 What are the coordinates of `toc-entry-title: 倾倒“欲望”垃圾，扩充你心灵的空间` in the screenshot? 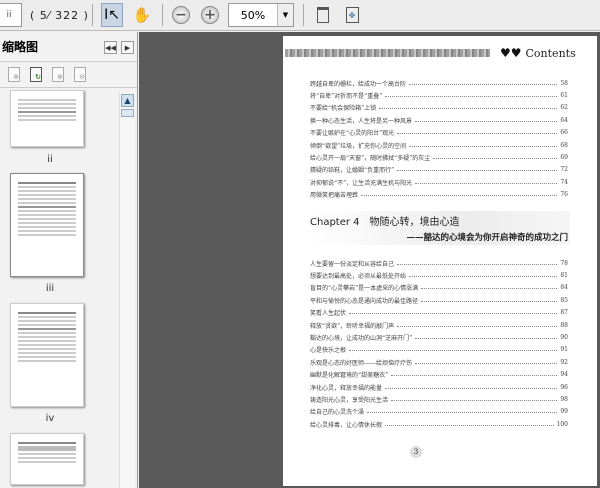 It's located at (358, 146).